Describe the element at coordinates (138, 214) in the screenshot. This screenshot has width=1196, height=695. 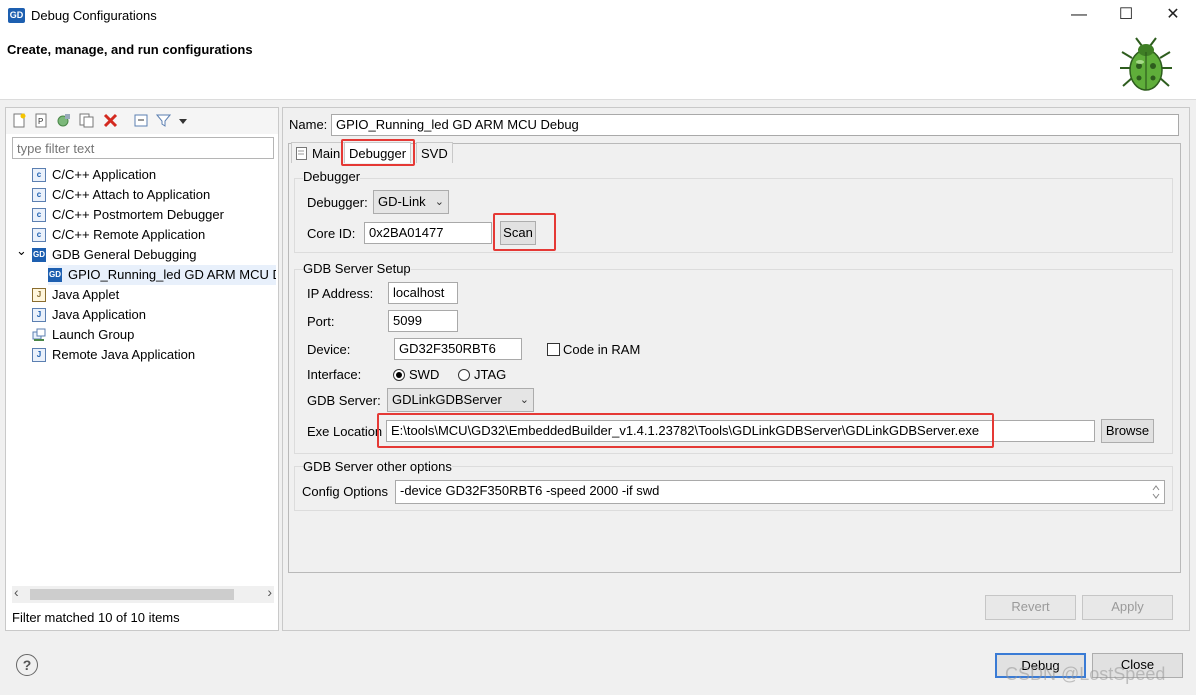
I see `tree-item-label: C/C++ Postmortem Debugger` at that location.